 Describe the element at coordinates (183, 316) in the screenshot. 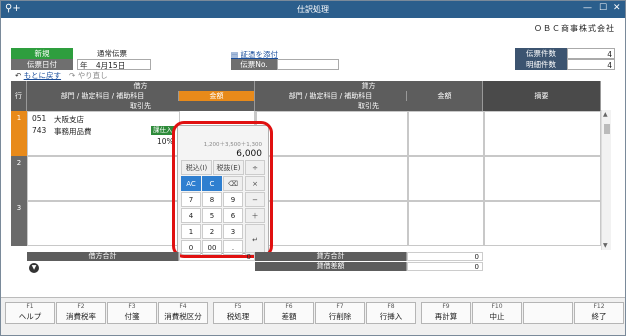

I see `fkey-label: 消費税区分` at that location.